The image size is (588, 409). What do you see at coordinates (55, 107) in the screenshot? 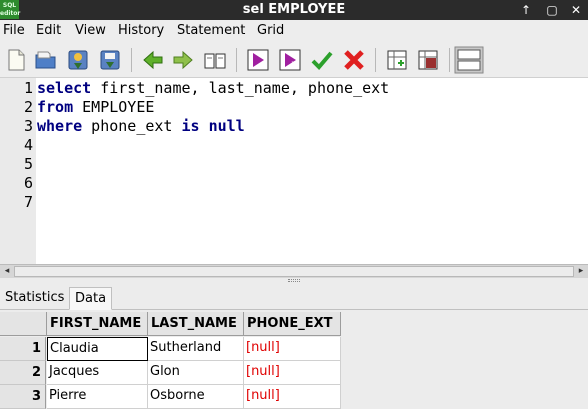
I see `keyword: from` at bounding box center [55, 107].